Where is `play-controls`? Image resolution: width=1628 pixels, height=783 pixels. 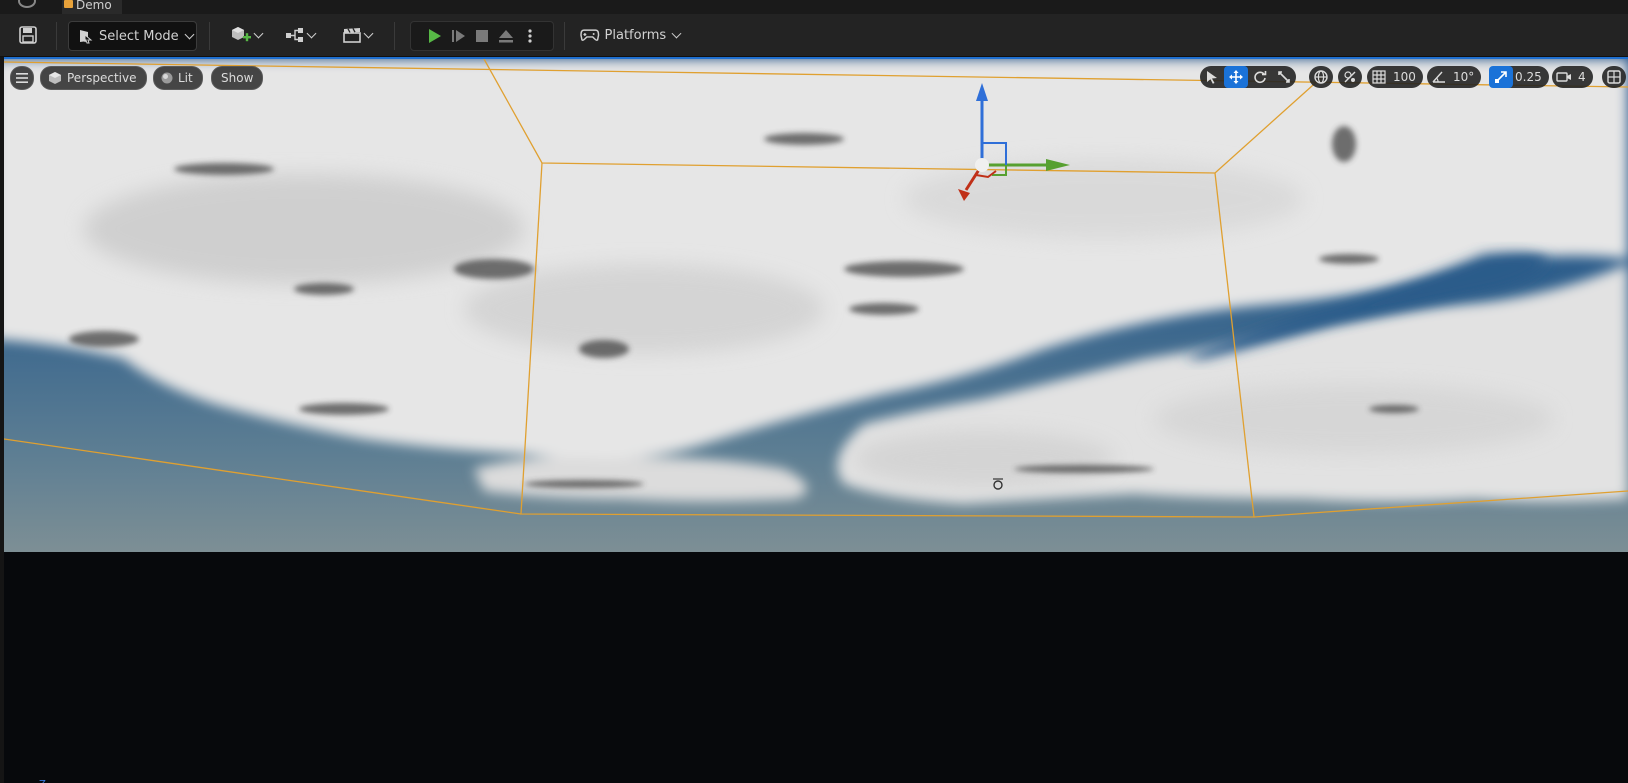 play-controls is located at coordinates (482, 36).